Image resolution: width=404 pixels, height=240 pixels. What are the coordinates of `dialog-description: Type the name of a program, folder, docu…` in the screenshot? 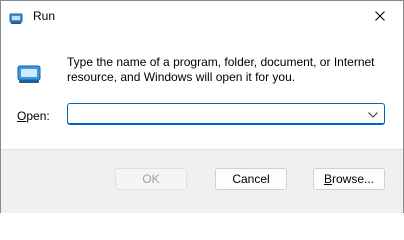 It's located at (221, 69).